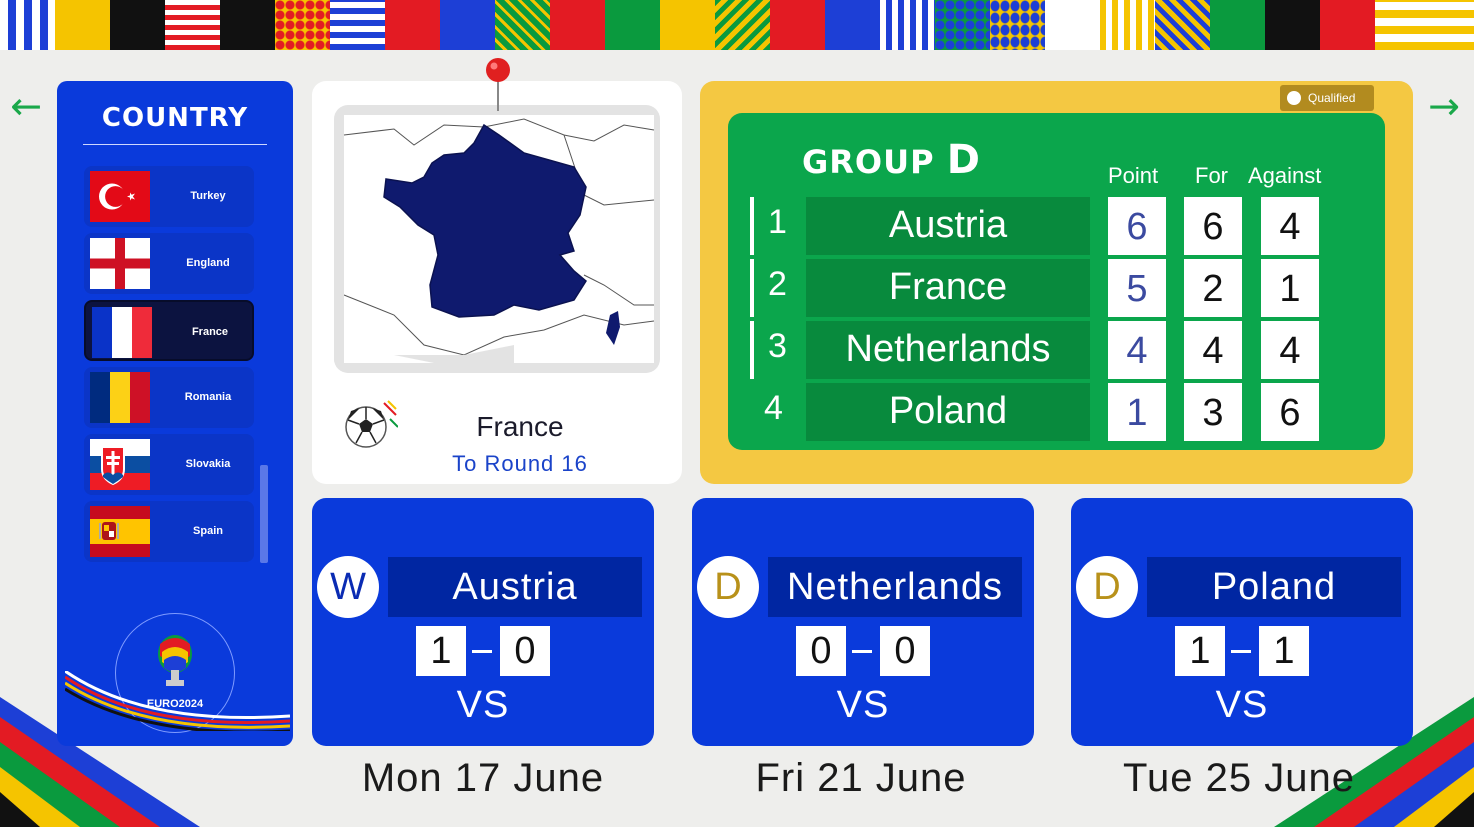 The height and width of the screenshot is (827, 1474). What do you see at coordinates (948, 288) in the screenshot?
I see `table-row-team: France` at bounding box center [948, 288].